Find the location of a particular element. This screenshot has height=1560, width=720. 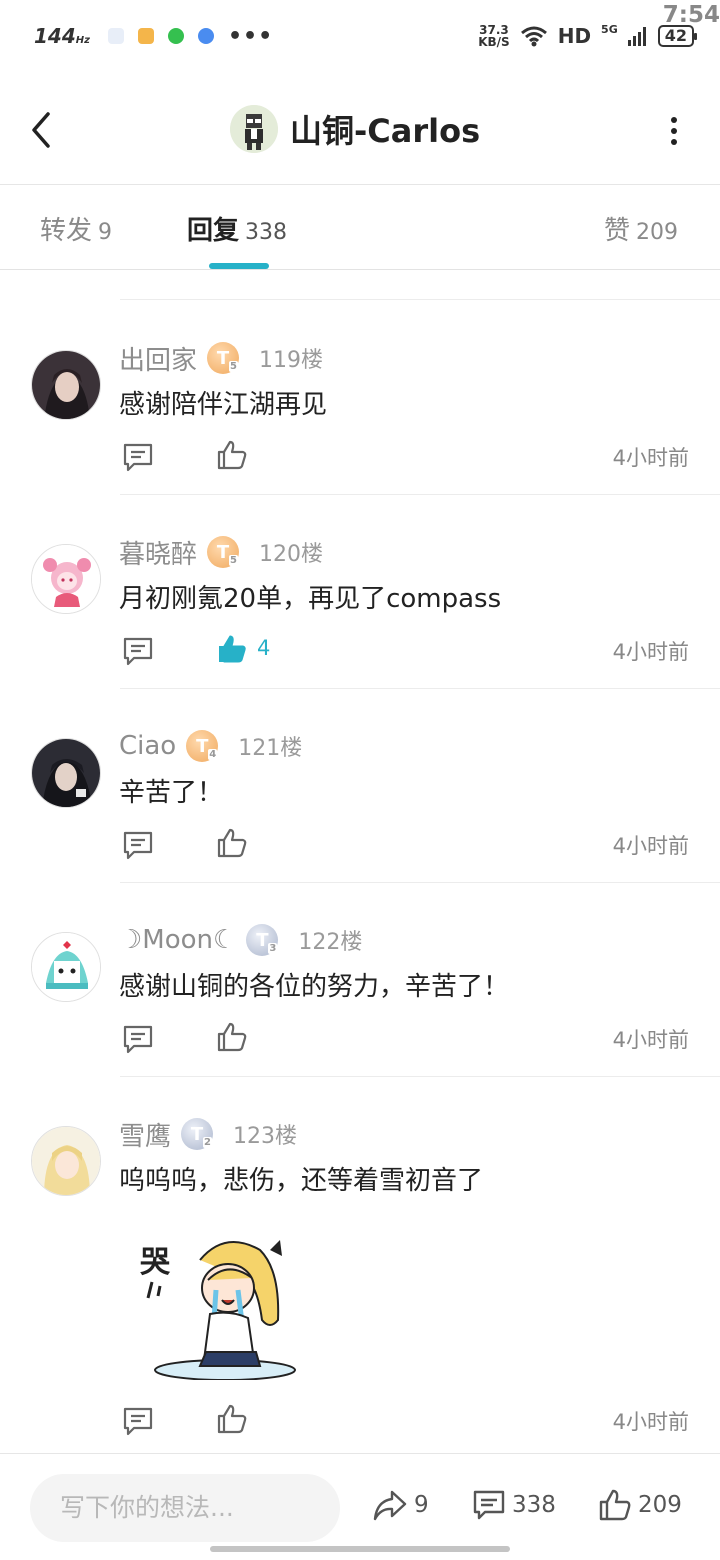

tab-likes: 赞 209 is located at coordinates (641, 228).